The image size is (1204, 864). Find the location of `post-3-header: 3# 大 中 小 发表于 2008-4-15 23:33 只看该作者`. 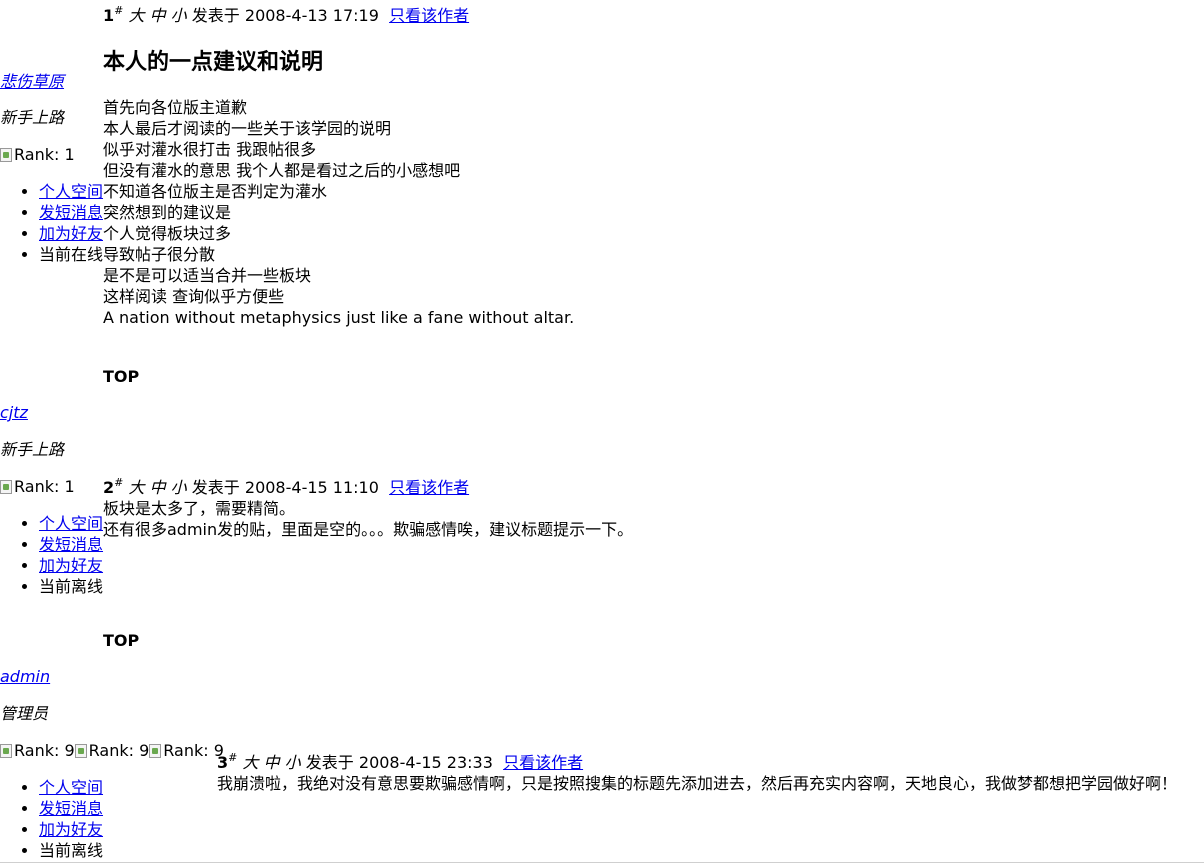

post-3-header: 3# 大 中 小 发表于 2008-4-15 23:33 只看该作者 is located at coordinates (400, 763).